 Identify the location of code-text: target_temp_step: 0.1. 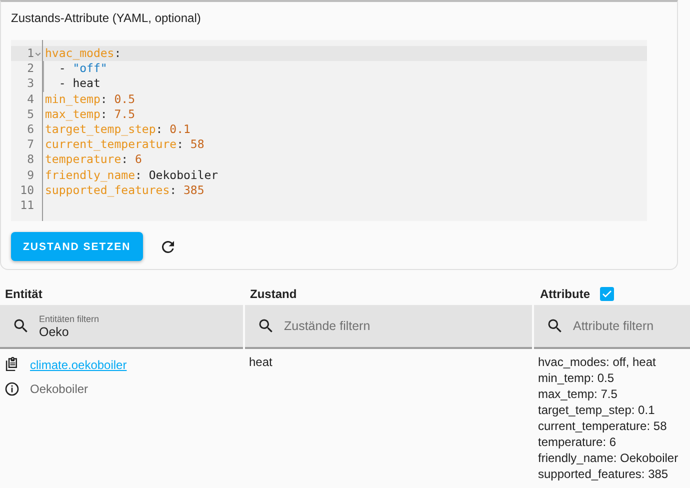
(117, 130).